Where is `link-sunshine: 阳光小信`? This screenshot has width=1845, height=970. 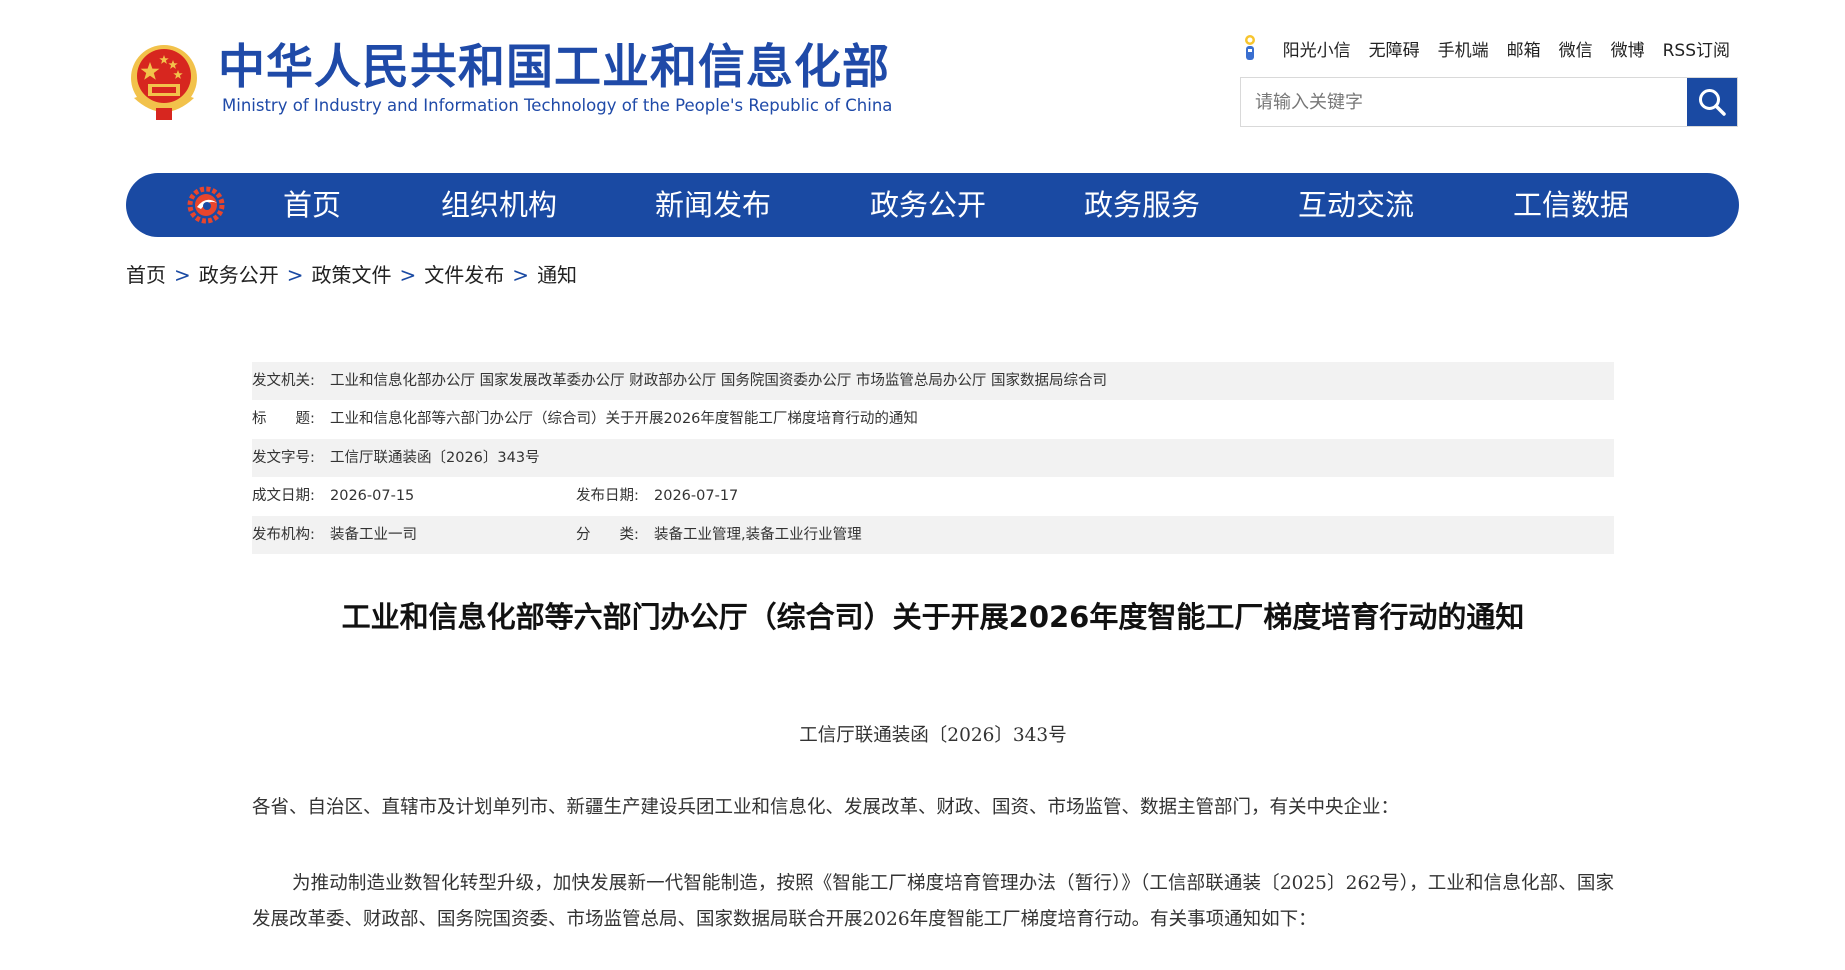 link-sunshine: 阳光小信 is located at coordinates (1317, 48).